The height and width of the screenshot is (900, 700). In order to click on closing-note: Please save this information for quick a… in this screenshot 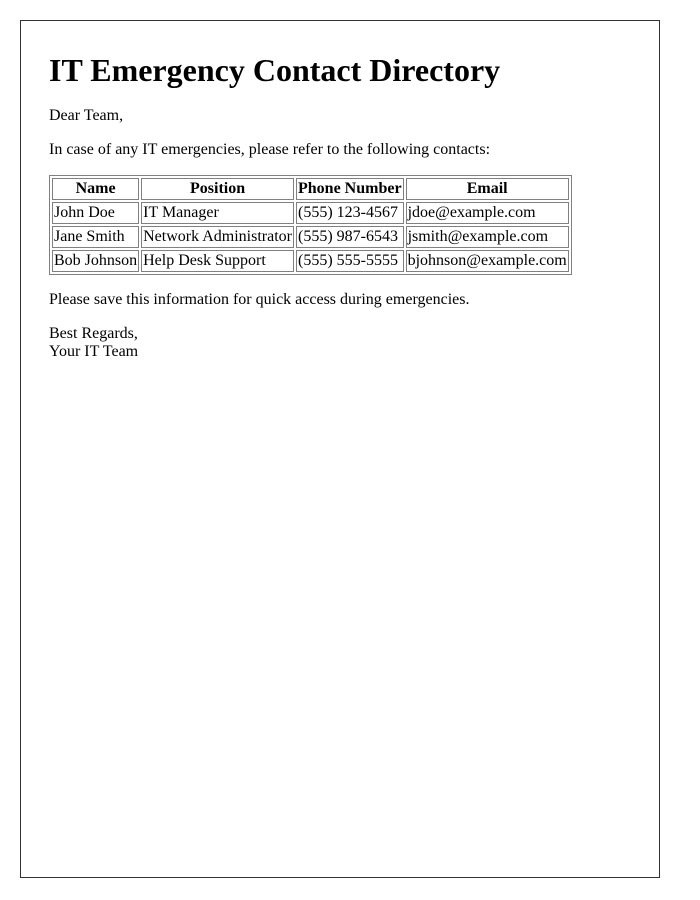, I will do `click(259, 299)`.